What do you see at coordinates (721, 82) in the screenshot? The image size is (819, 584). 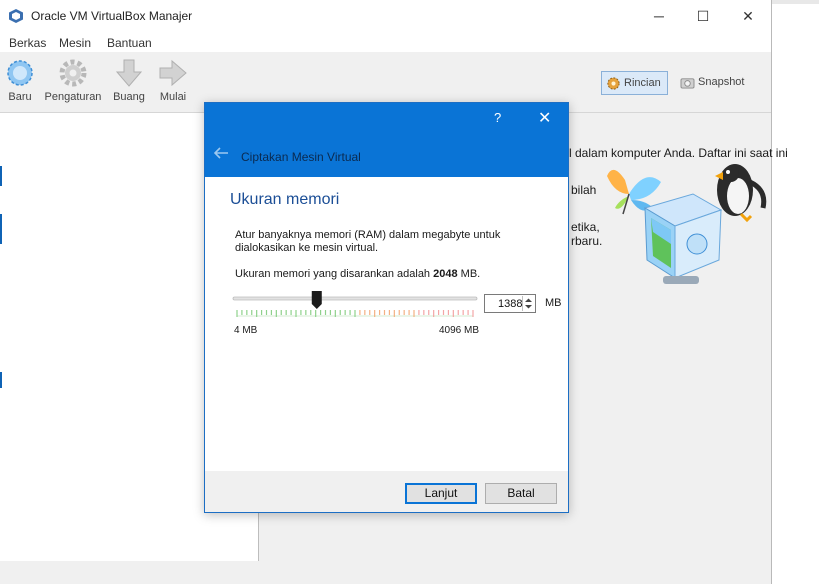 I see `snapshot-label: Snapshot` at bounding box center [721, 82].